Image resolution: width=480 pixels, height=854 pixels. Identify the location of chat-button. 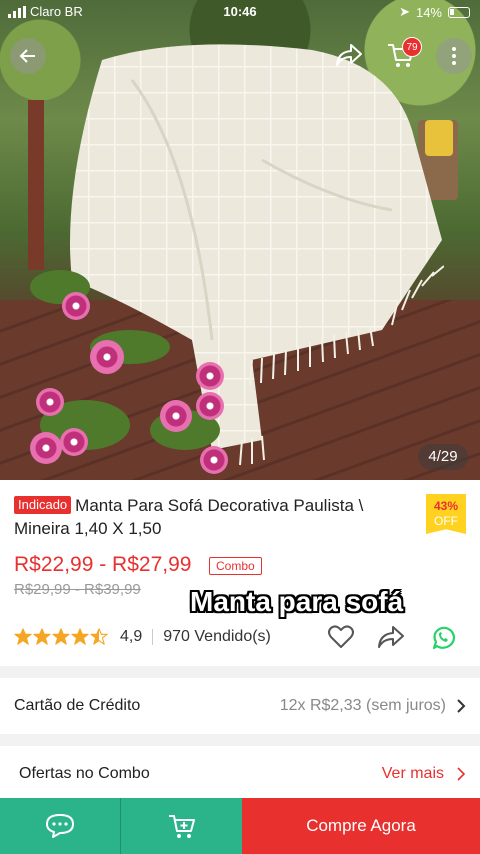
(60, 826).